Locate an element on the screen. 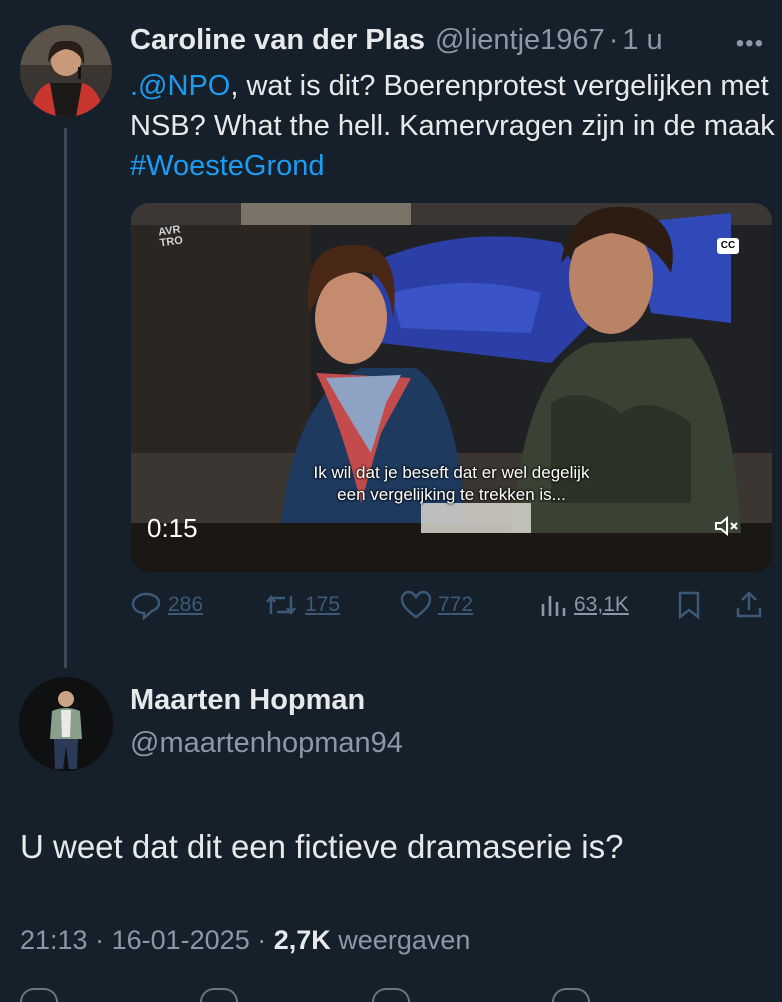  tweet-header: Caroline van der Plas @lientje1967 · 1 u is located at coordinates (450, 40).